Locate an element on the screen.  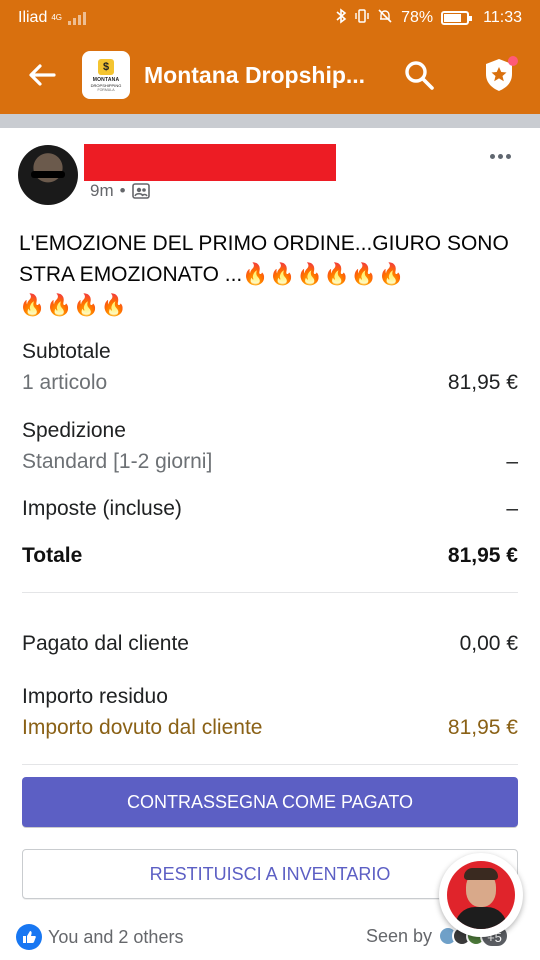
back-button is located at coordinates (42, 75).